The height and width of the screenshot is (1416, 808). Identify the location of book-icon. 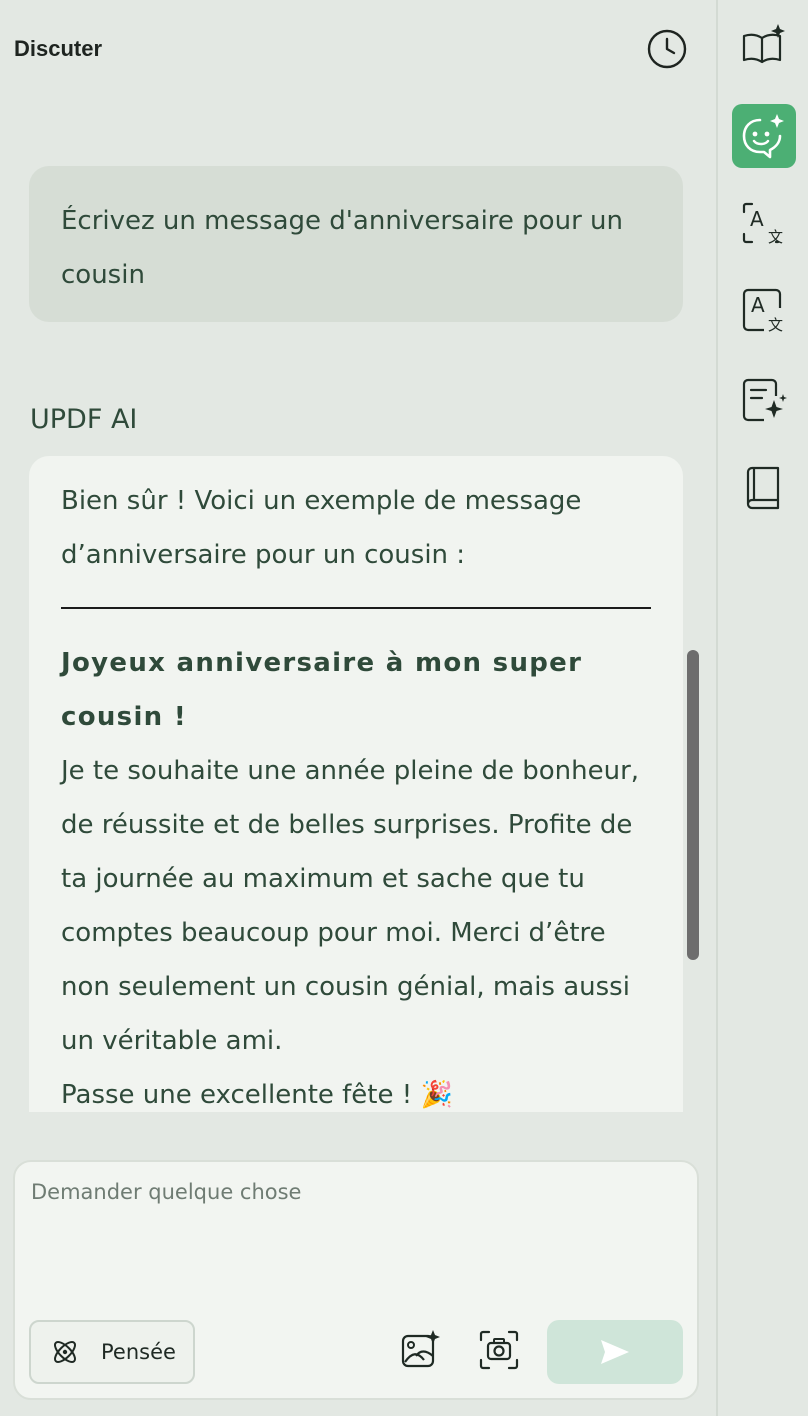
(763, 488).